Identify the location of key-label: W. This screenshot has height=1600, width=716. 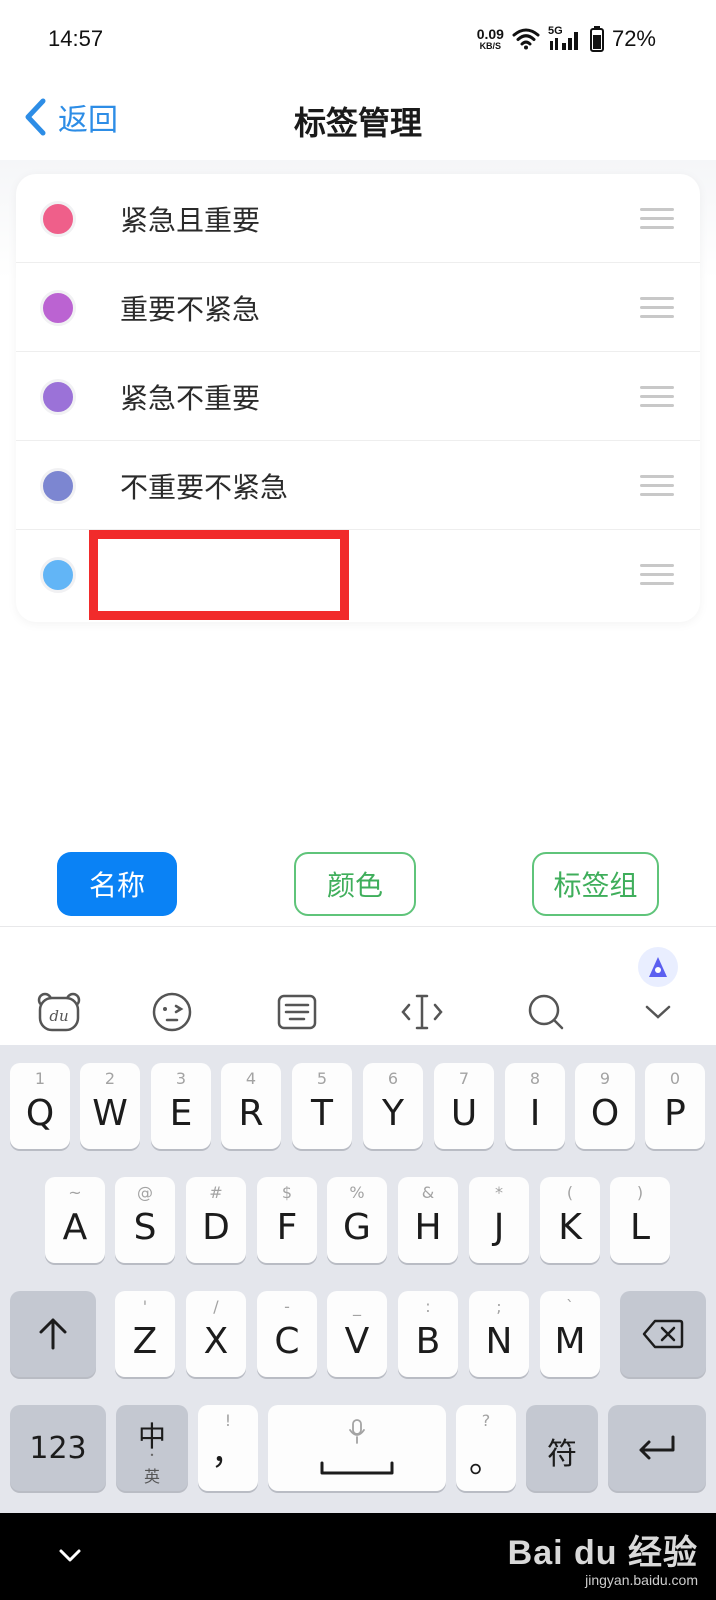
(110, 1113).